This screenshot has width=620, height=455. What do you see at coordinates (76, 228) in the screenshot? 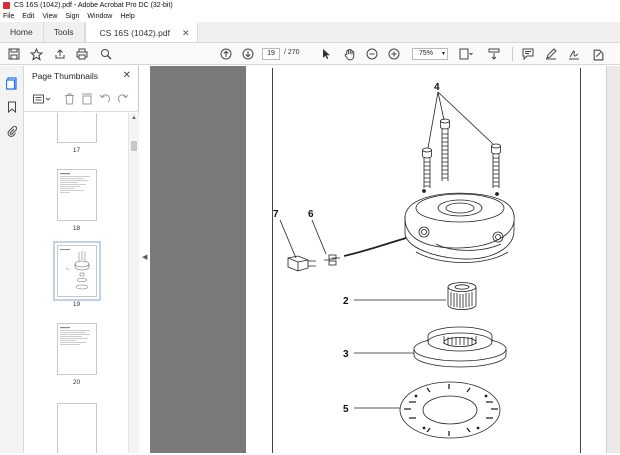
I see `thumbnail-label: 18` at bounding box center [76, 228].